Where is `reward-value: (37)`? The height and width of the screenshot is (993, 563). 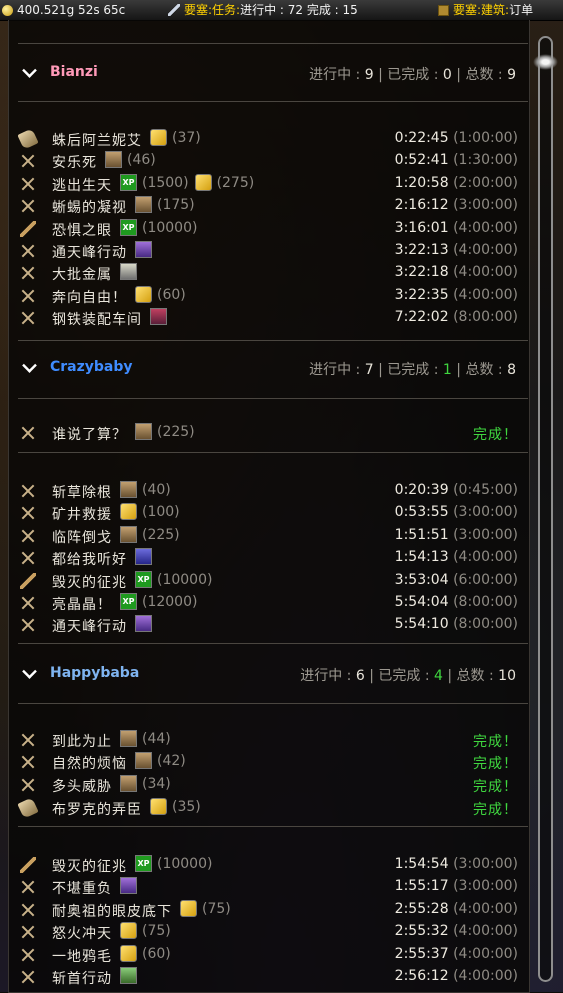 reward-value: (37) is located at coordinates (186, 137).